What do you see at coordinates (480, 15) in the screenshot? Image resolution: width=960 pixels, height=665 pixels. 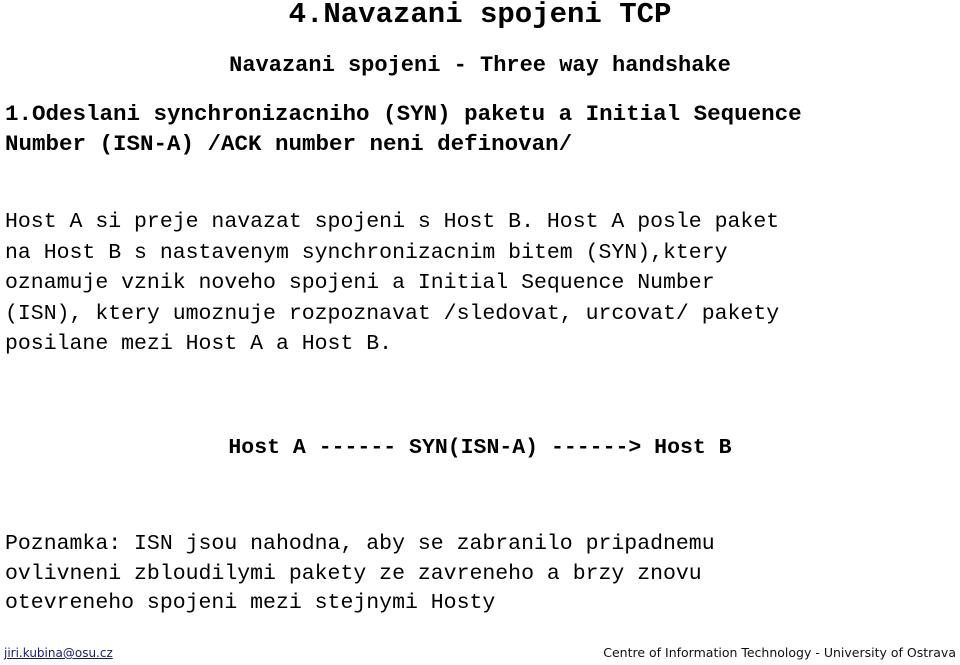 I see `slide-title: 4.Navazani spojeni TCP` at bounding box center [480, 15].